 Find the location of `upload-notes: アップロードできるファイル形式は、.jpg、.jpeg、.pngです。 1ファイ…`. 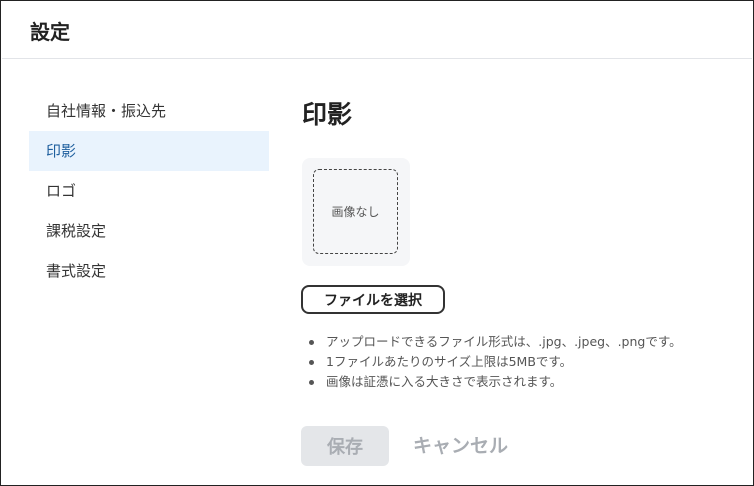

upload-notes: アップロードできるファイル形式は、.jpg、.jpeg、.pngです。 1ファイ… is located at coordinates (494, 362).